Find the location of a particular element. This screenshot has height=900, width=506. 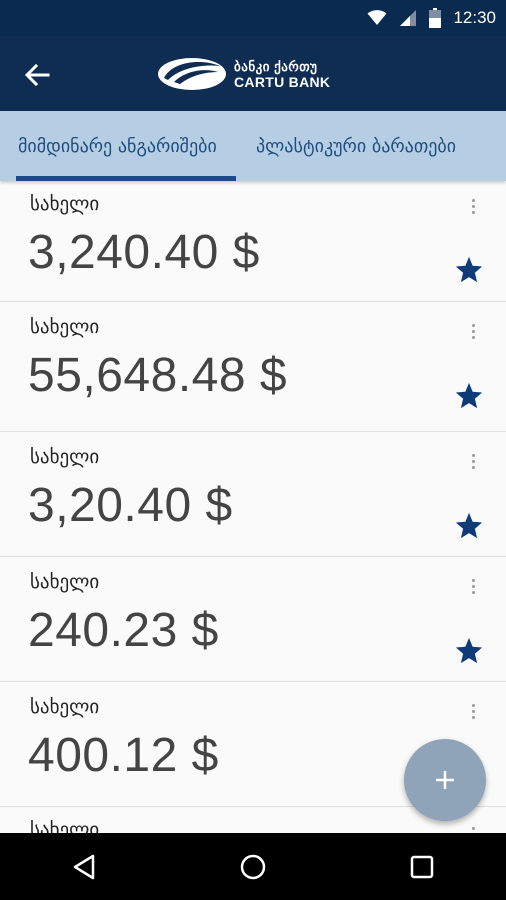

recents-square-icon is located at coordinates (421, 866).